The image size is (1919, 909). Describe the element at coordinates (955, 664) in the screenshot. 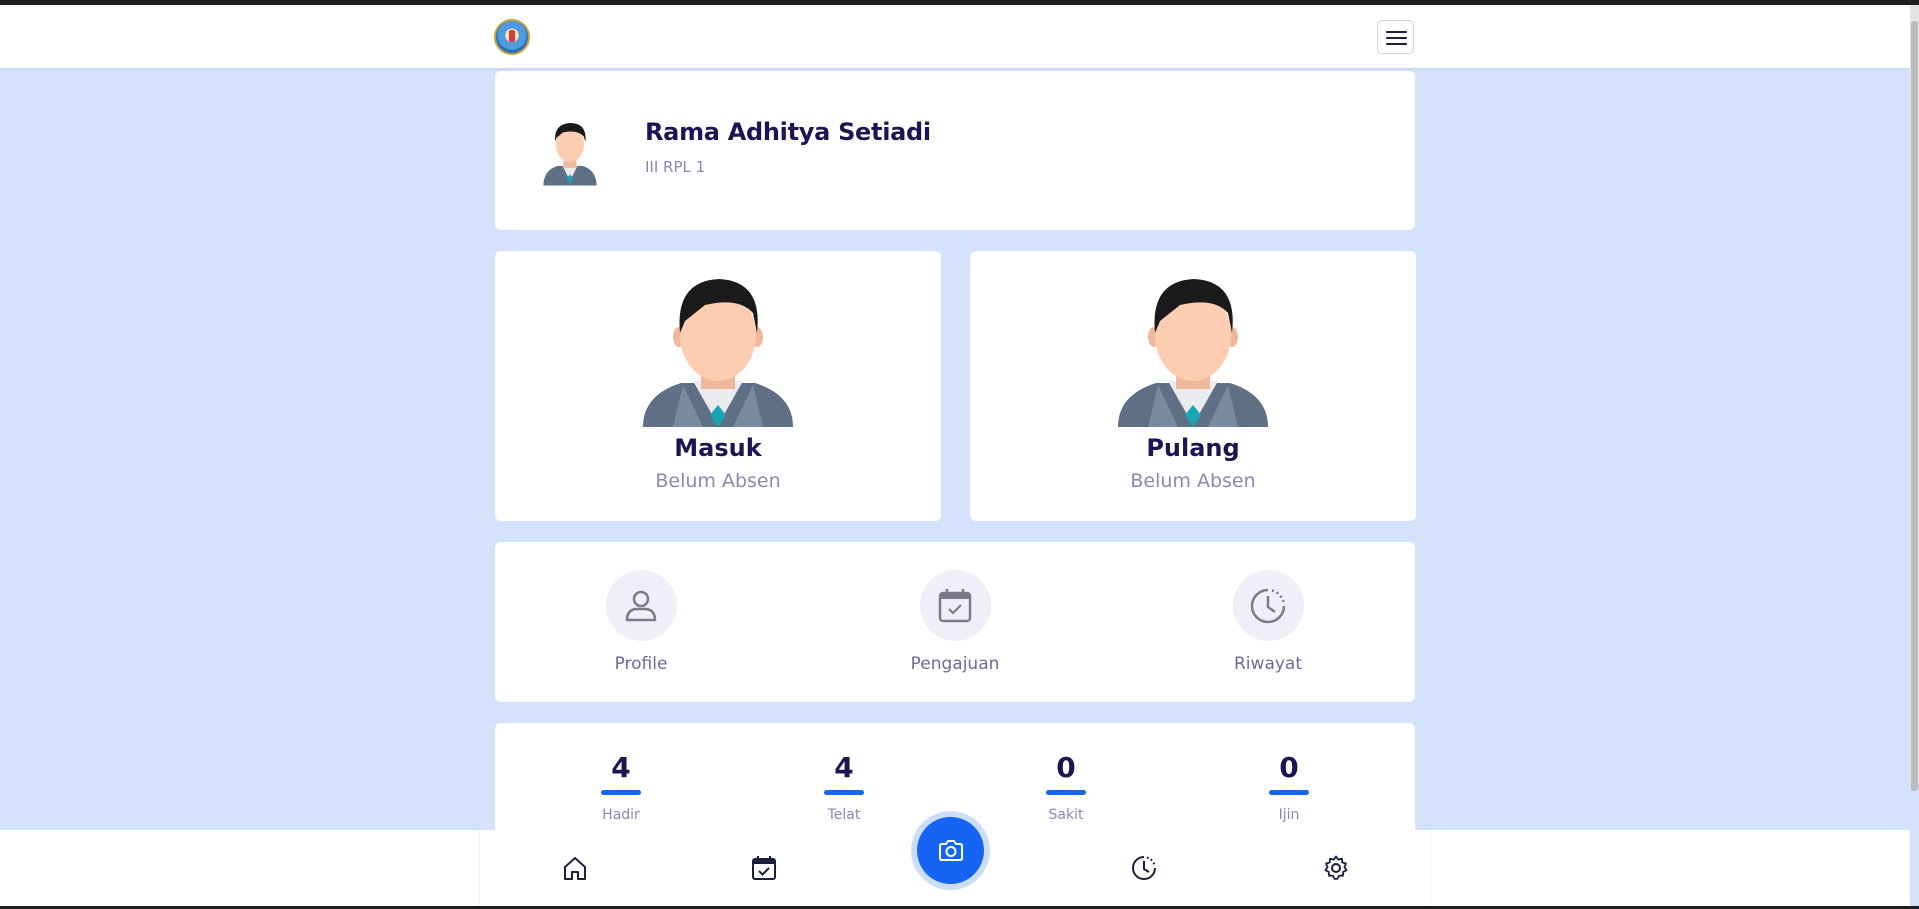

I see `menu-item-pengajuan-label: Pengajuan` at that location.